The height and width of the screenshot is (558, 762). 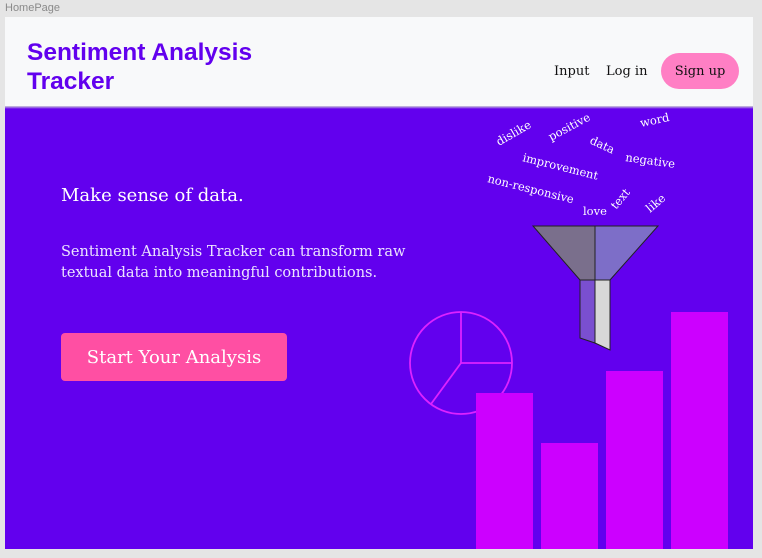 I want to click on funnel-icon, so click(x=595, y=288).